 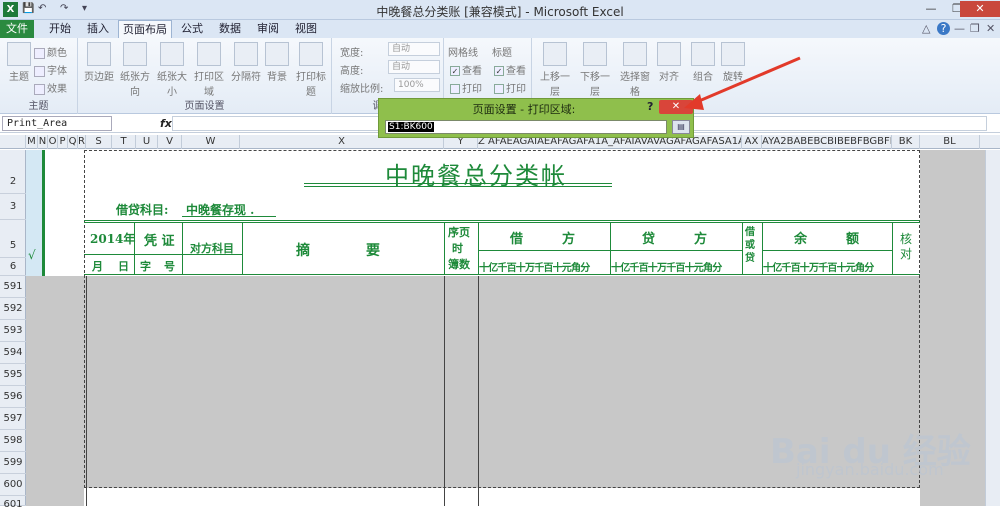 I want to click on watermark-url: jingyan.baidu.com, so click(x=870, y=469).